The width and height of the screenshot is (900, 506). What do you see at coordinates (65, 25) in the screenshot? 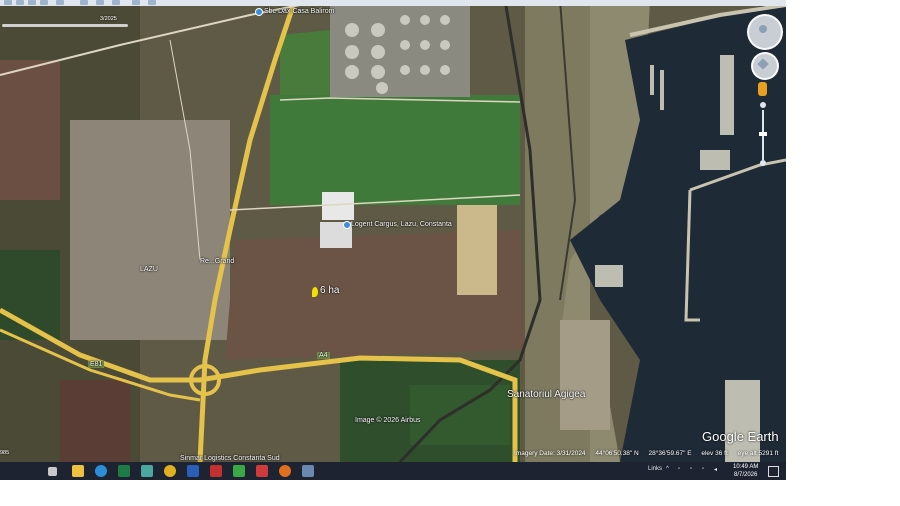
I see `time-slider-track` at bounding box center [65, 25].